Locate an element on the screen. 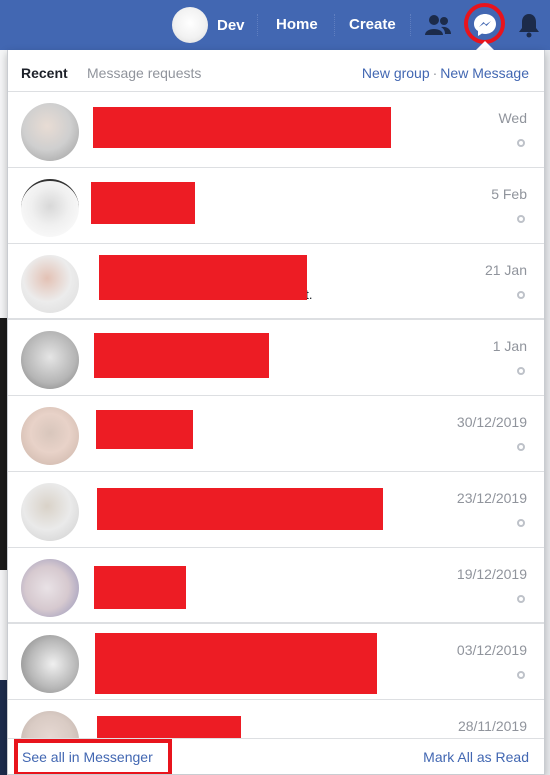  conversation-row: nt. 21 Jan is located at coordinates (276, 282).